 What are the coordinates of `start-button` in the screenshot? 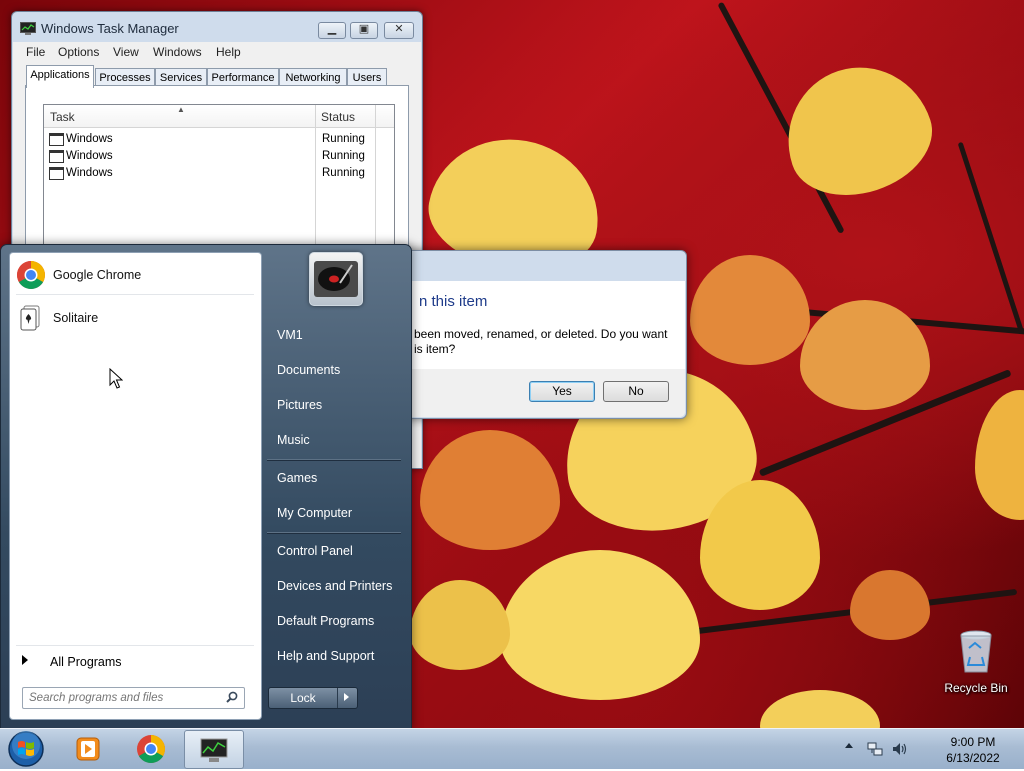 It's located at (26, 749).